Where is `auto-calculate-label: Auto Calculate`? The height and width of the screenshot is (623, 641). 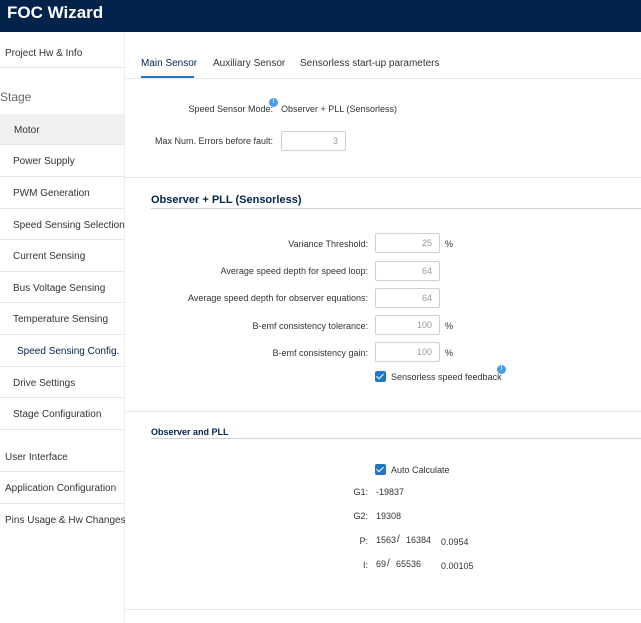 auto-calculate-label: Auto Calculate is located at coordinates (420, 470).